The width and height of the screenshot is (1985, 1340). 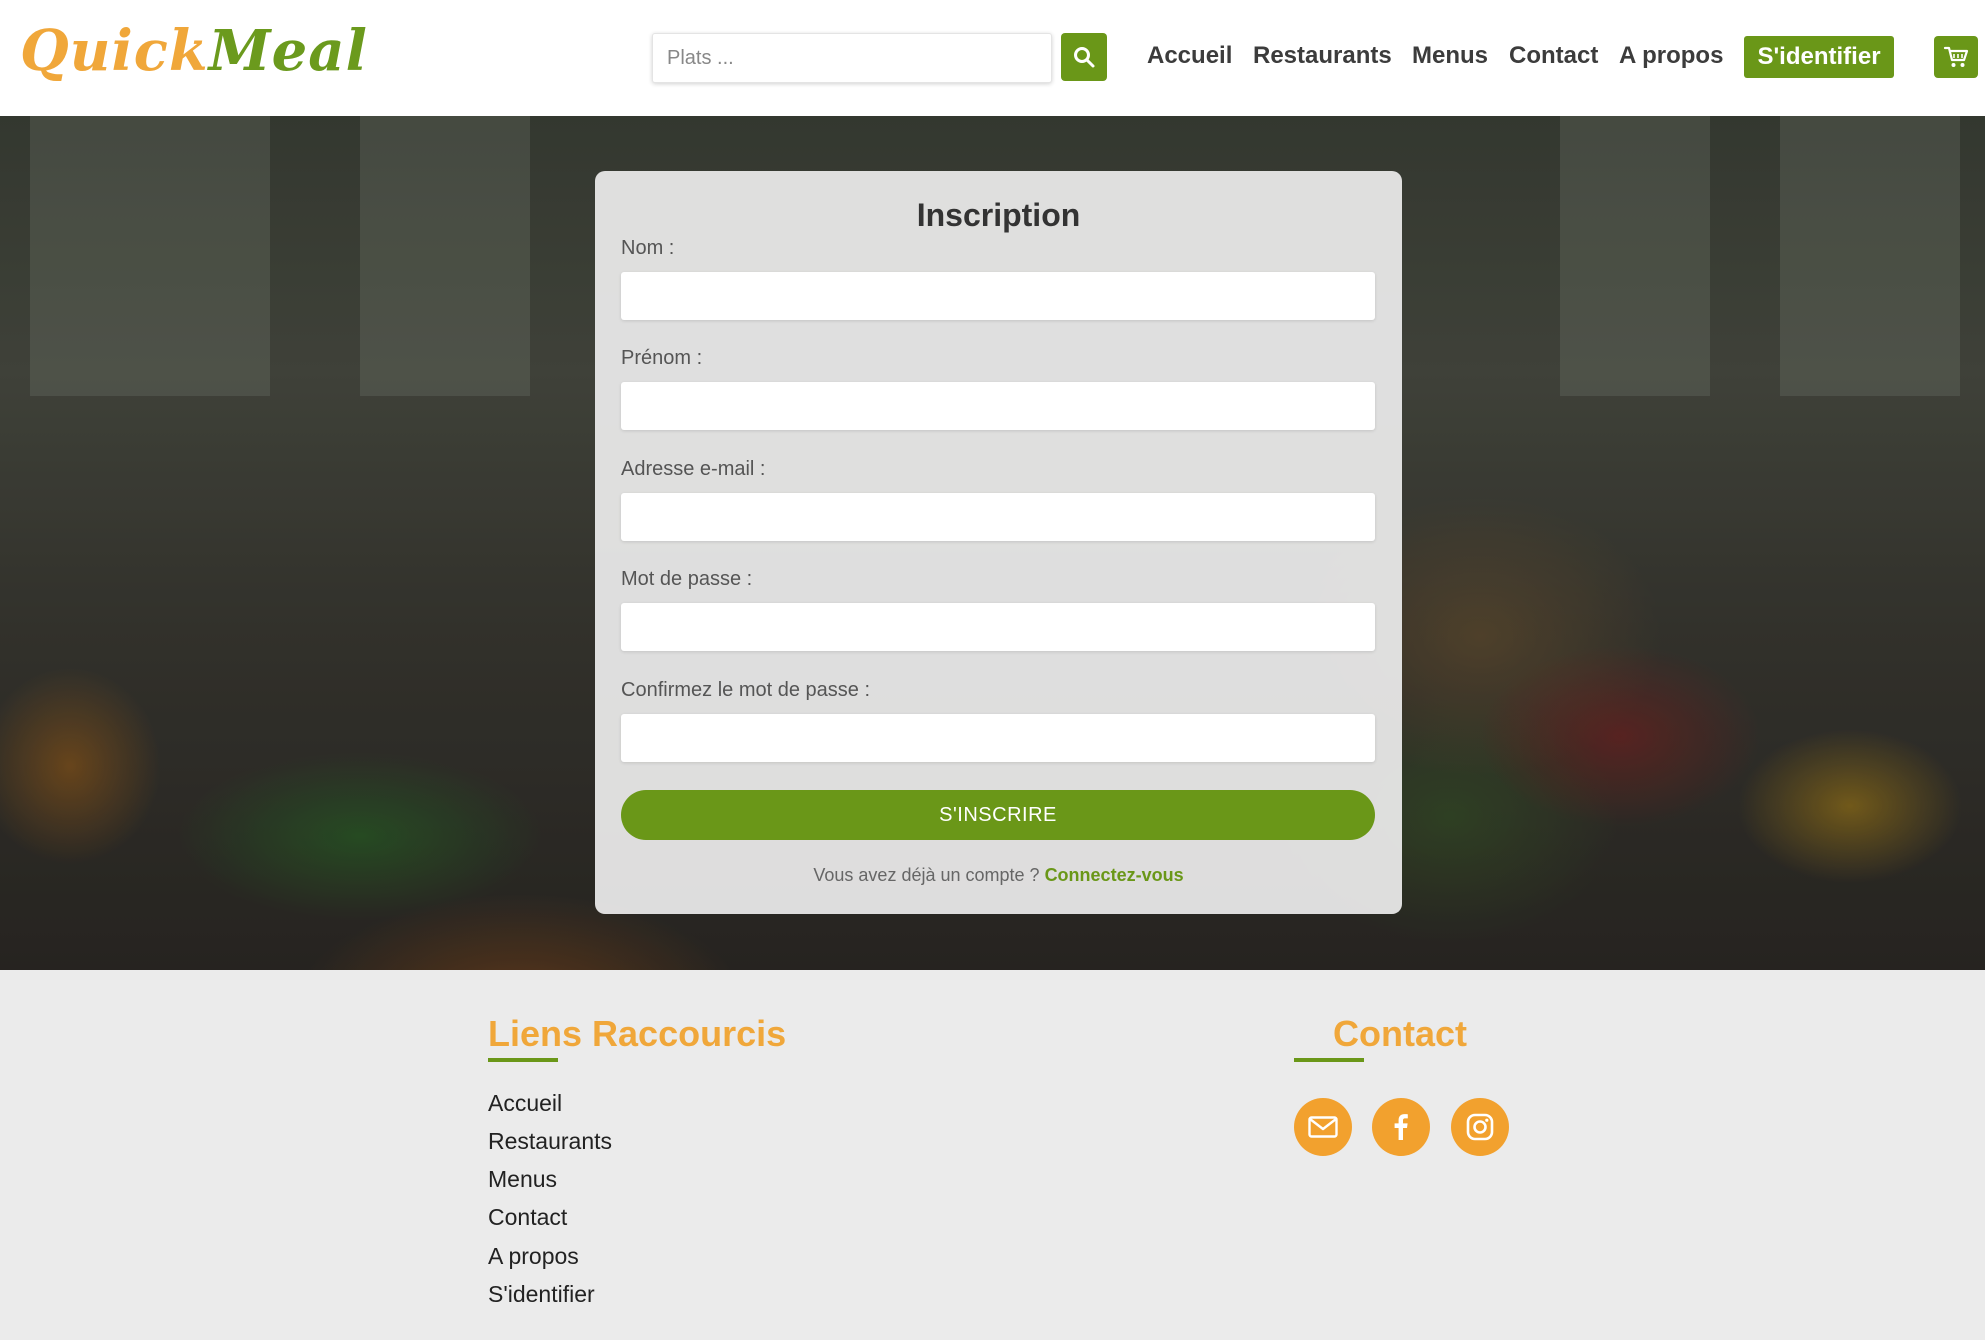 I want to click on nav-restaurants: Restaurants, so click(x=1322, y=56).